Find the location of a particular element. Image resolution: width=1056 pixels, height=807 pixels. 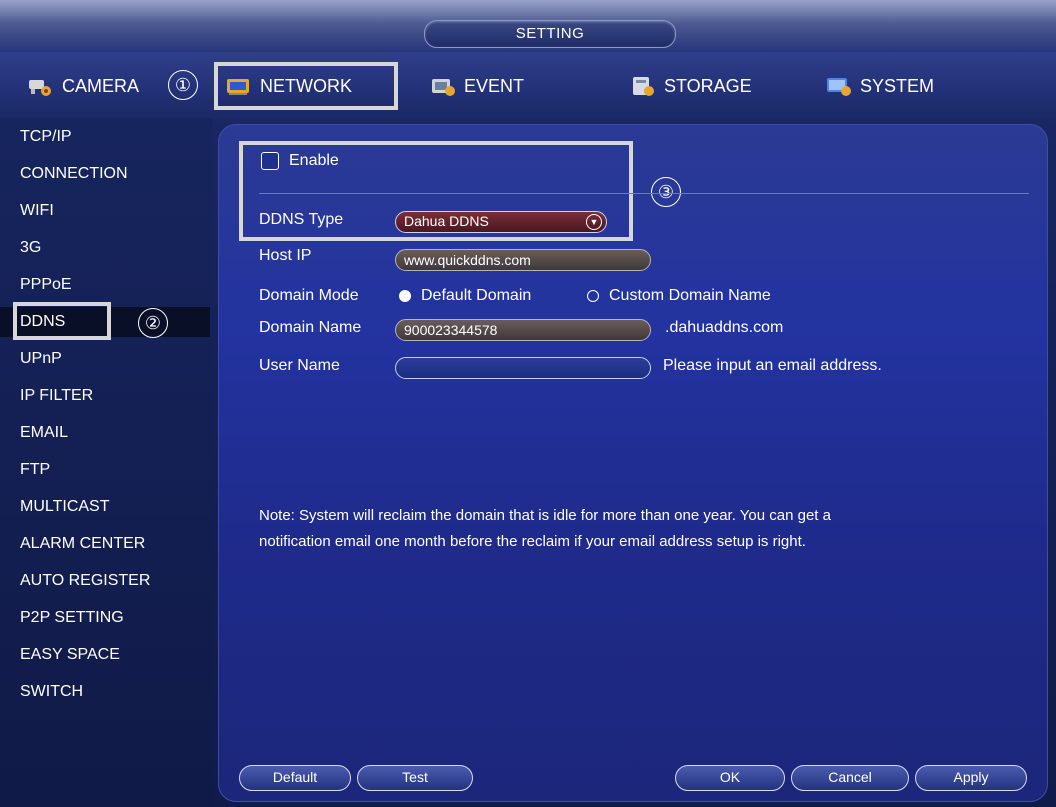

tab-network-label: NETWORK is located at coordinates (306, 85).